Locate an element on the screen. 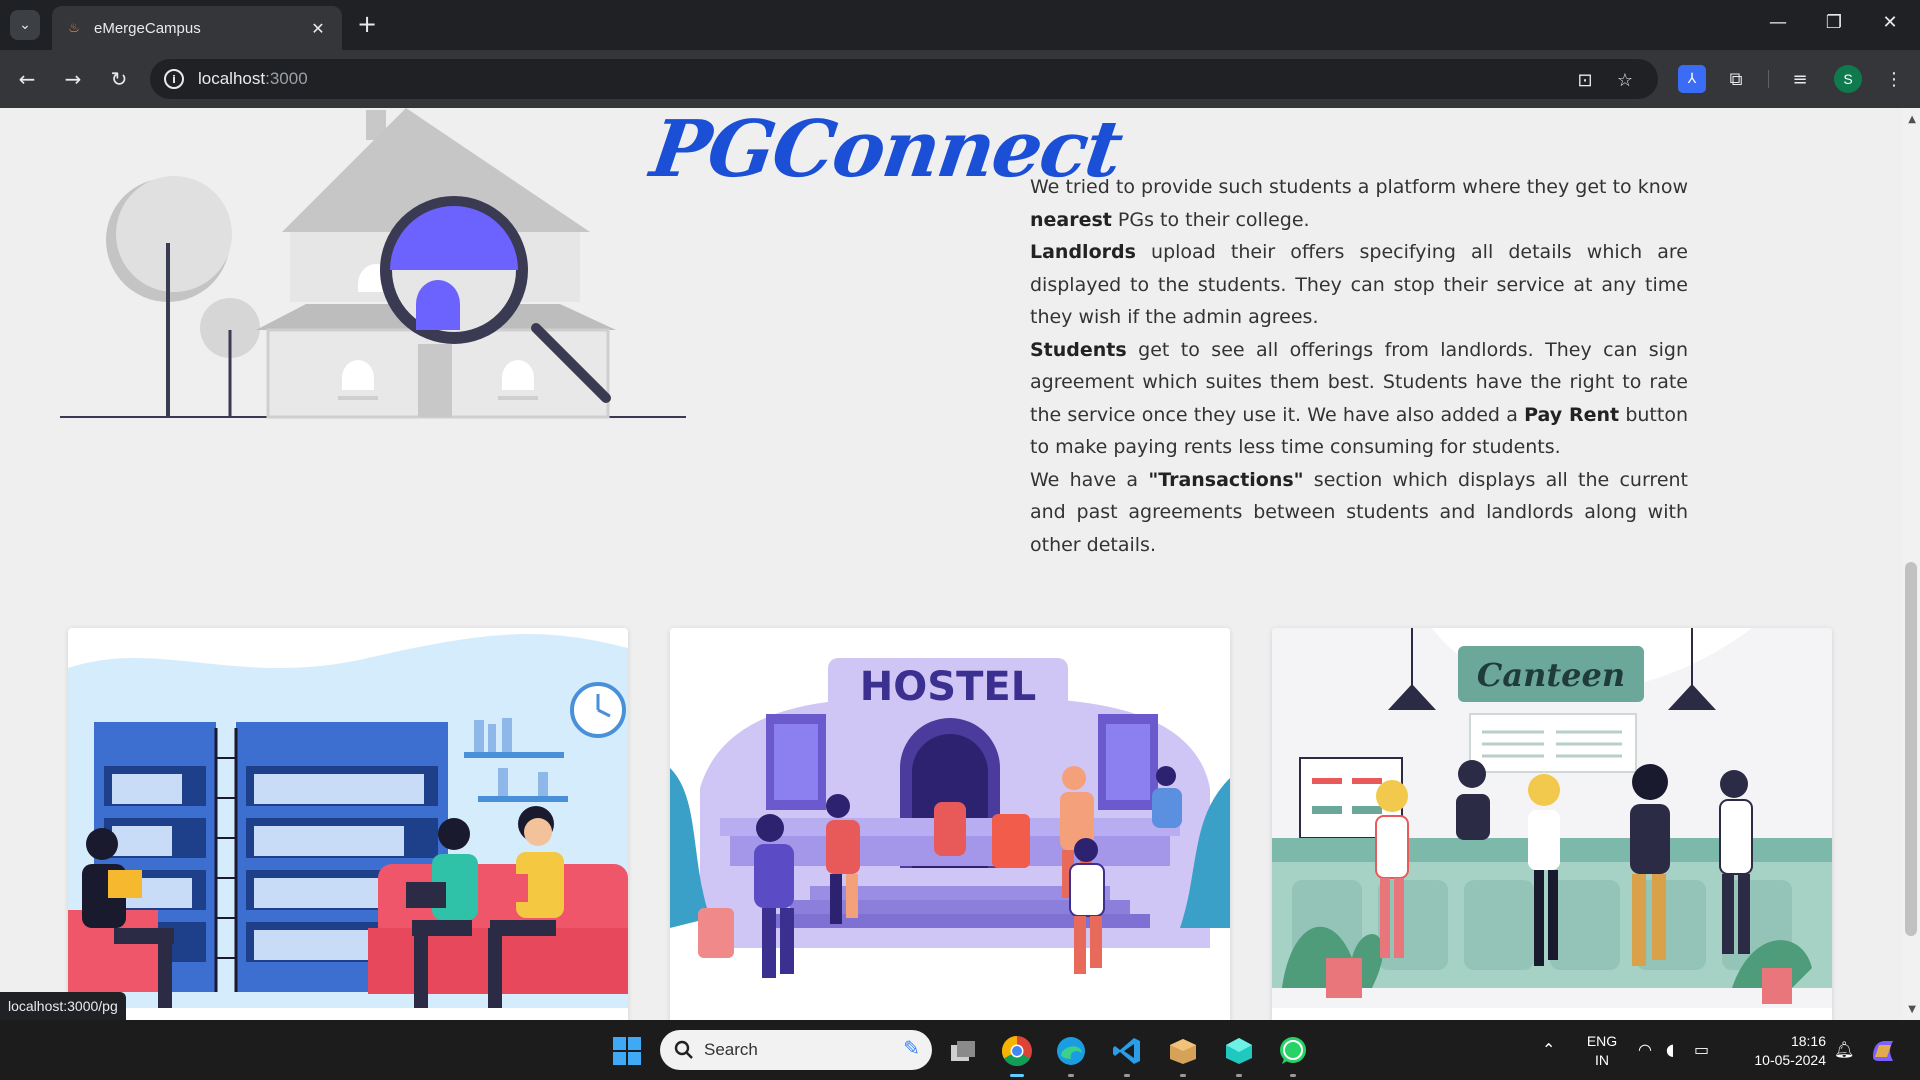 This screenshot has height=1080, width=1920. tab-close-icon: ✕ is located at coordinates (318, 28).